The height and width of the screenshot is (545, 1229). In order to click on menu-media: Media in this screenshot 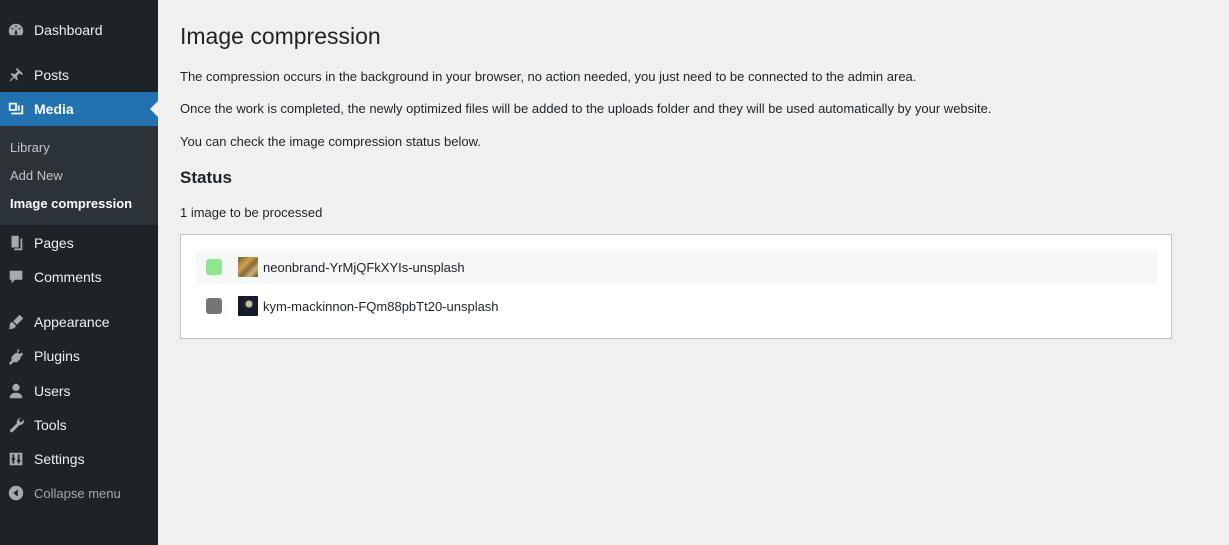, I will do `click(79, 109)`.